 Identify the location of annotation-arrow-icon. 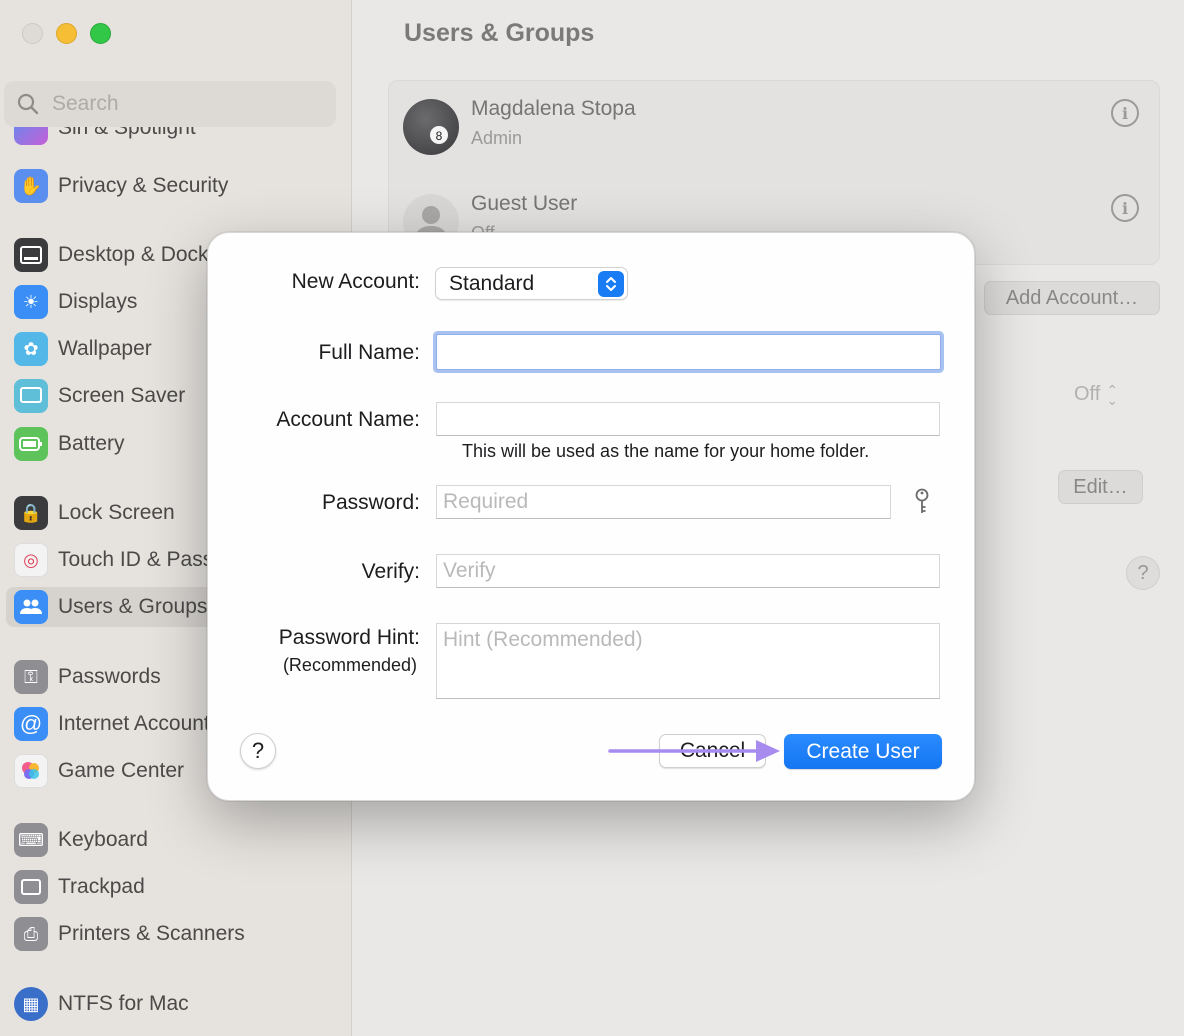
(694, 751).